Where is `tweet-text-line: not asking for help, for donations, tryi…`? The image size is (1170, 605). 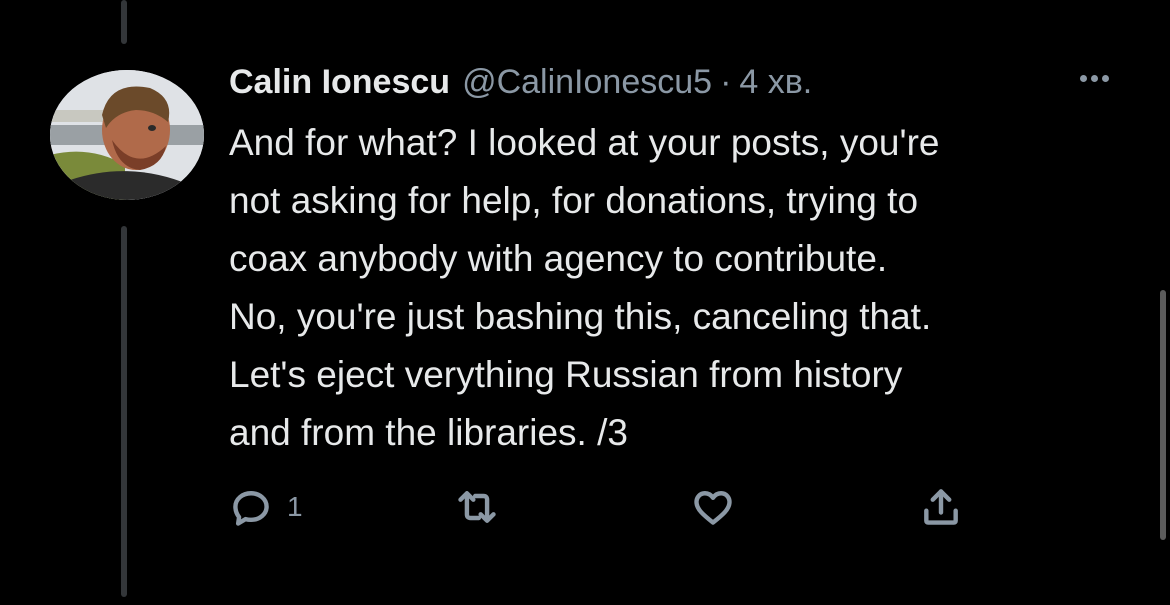 tweet-text-line: not asking for help, for donations, tryi… is located at coordinates (574, 200).